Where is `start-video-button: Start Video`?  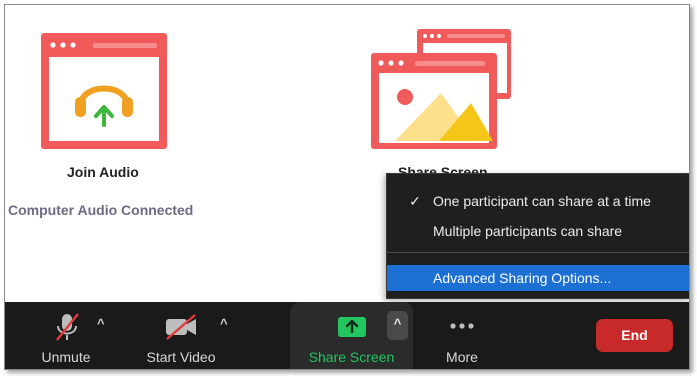 start-video-button: Start Video is located at coordinates (181, 335).